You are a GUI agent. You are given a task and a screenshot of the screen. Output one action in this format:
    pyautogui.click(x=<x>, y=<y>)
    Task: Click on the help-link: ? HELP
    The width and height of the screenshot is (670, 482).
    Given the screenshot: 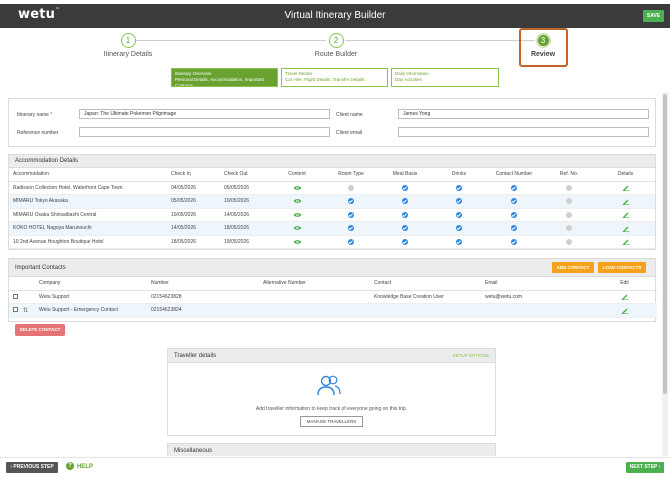 What is the action you would take?
    pyautogui.click(x=79, y=467)
    